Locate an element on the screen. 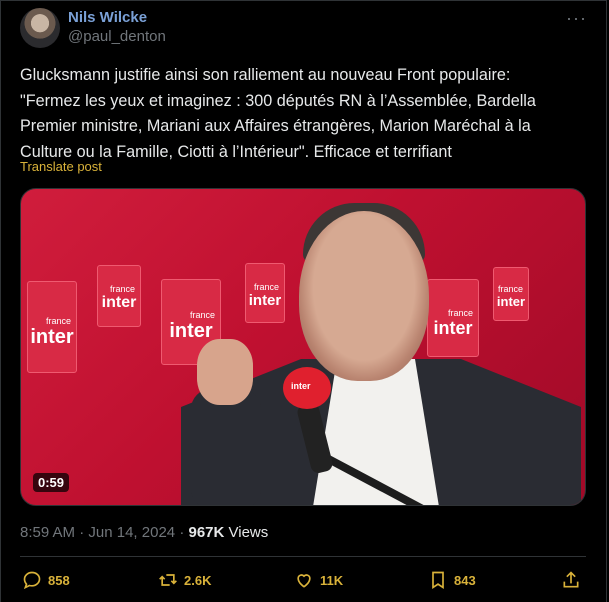 This screenshot has width=609, height=602. author-handle: @paul_denton is located at coordinates (117, 36).